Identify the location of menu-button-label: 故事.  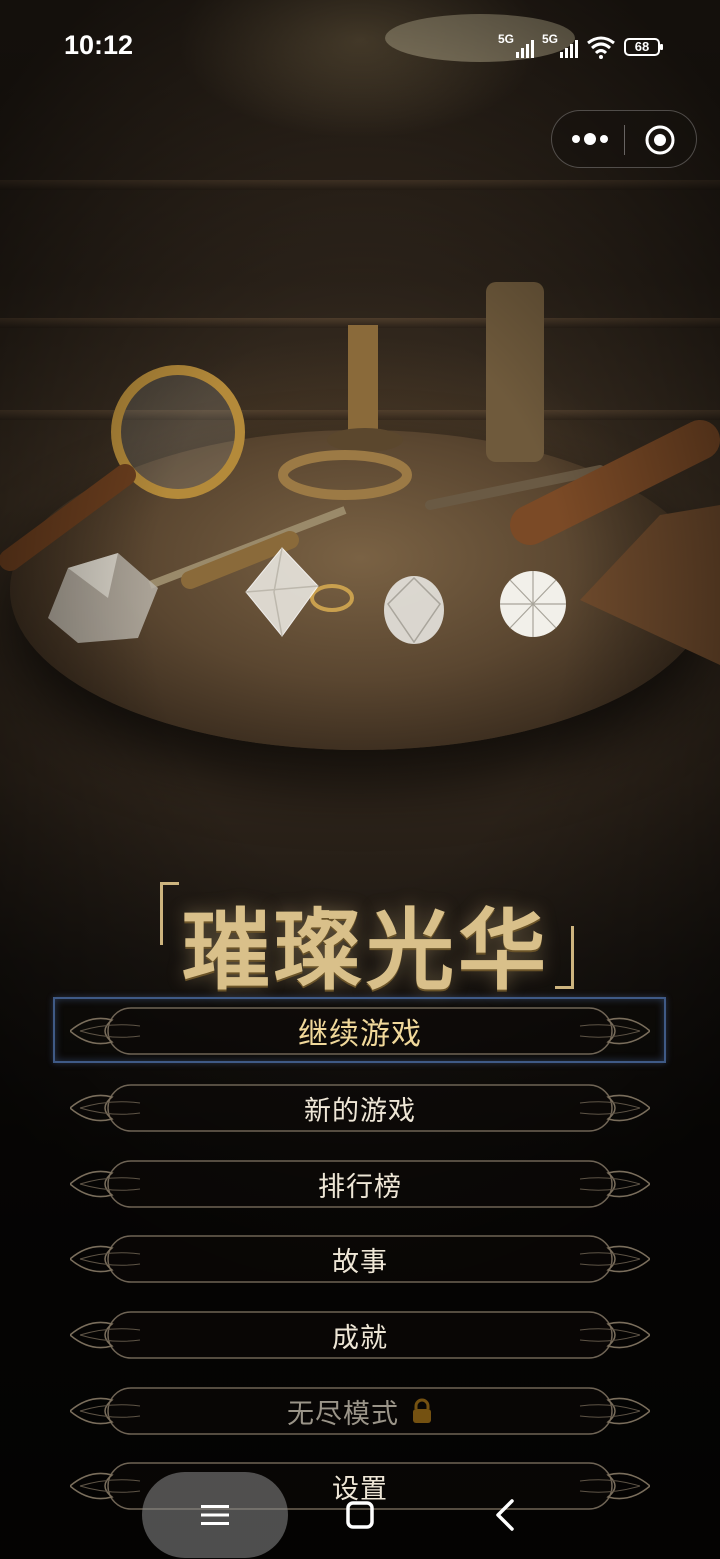
(360, 1262).